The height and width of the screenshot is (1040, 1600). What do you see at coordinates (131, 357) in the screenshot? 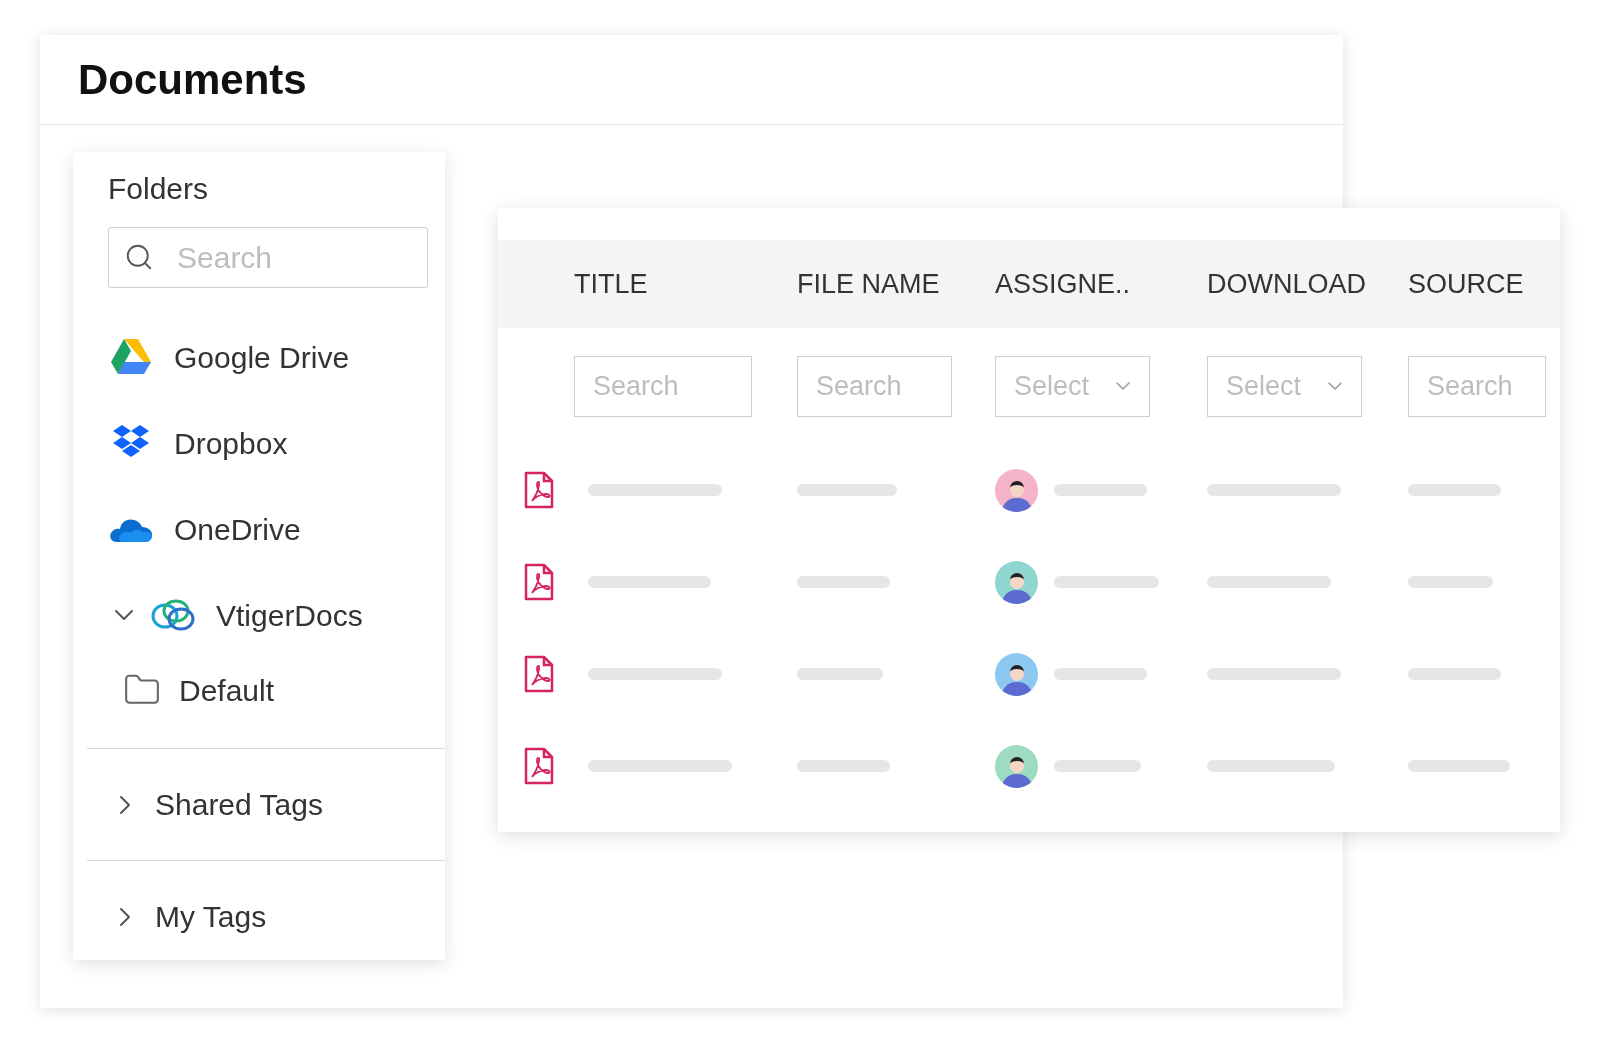
I see `drive-logo-icon` at bounding box center [131, 357].